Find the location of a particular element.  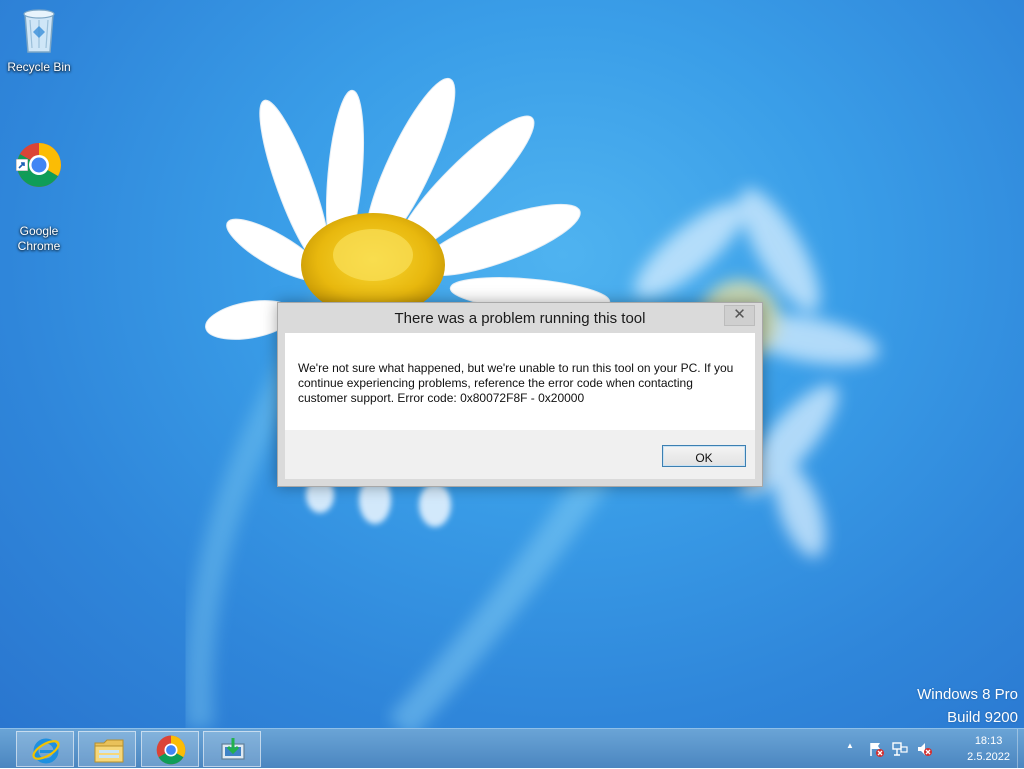

chevron-up-icon: ▲ is located at coordinates (850, 745).